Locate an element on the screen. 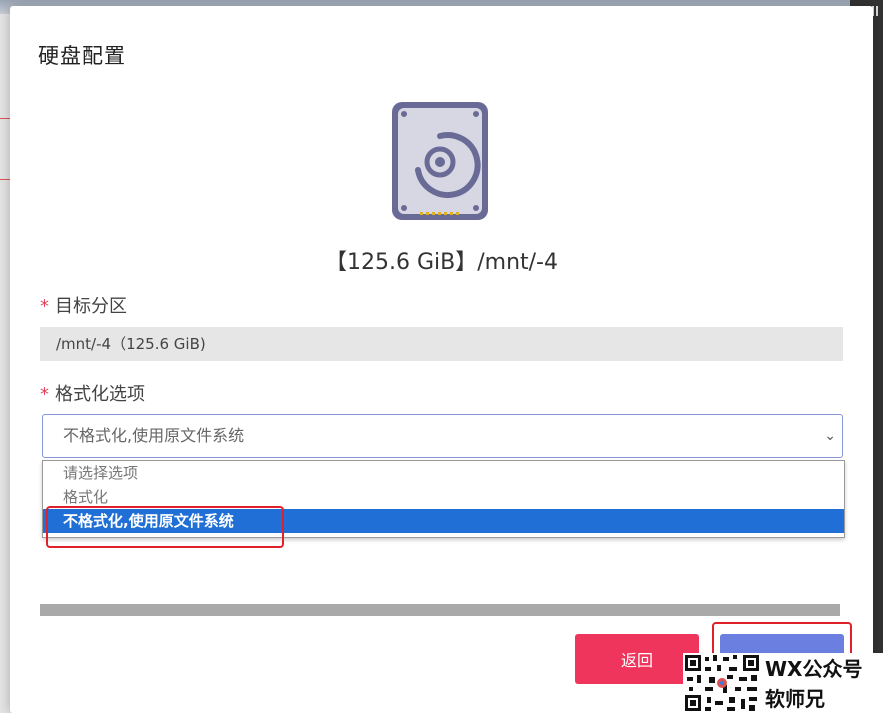  format-option-label: * 格式化选项 is located at coordinates (92, 393).